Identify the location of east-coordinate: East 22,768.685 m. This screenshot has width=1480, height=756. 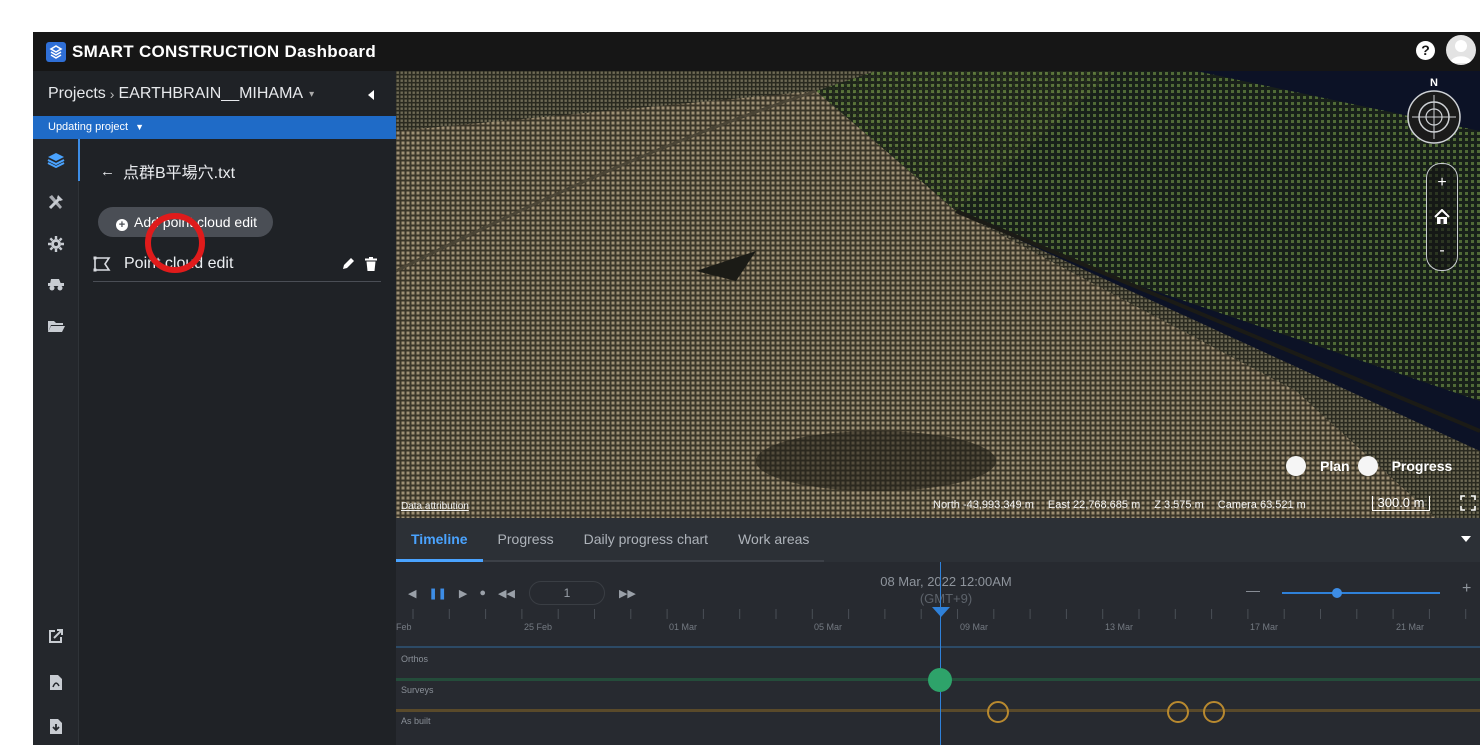
(1094, 505).